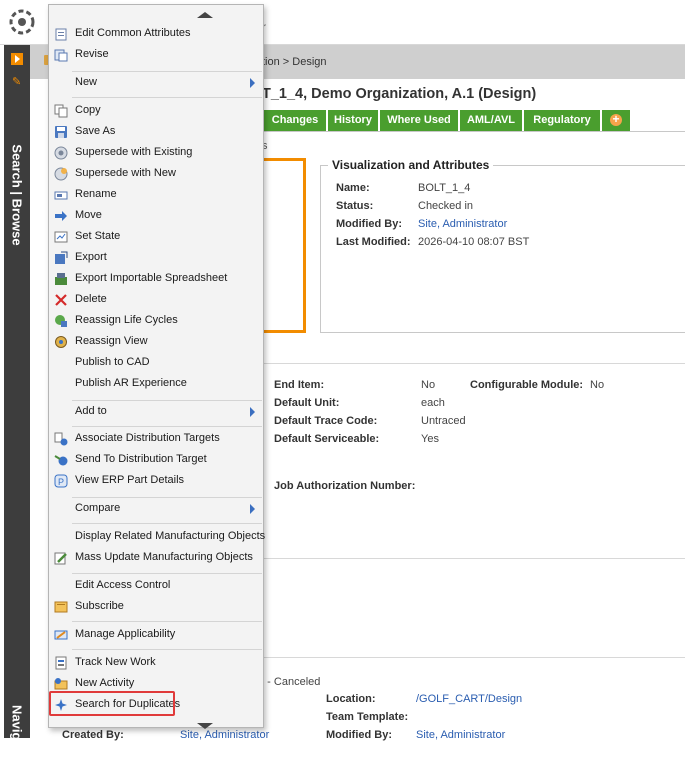  What do you see at coordinates (61, 663) in the screenshot?
I see `track-work-icon` at bounding box center [61, 663].